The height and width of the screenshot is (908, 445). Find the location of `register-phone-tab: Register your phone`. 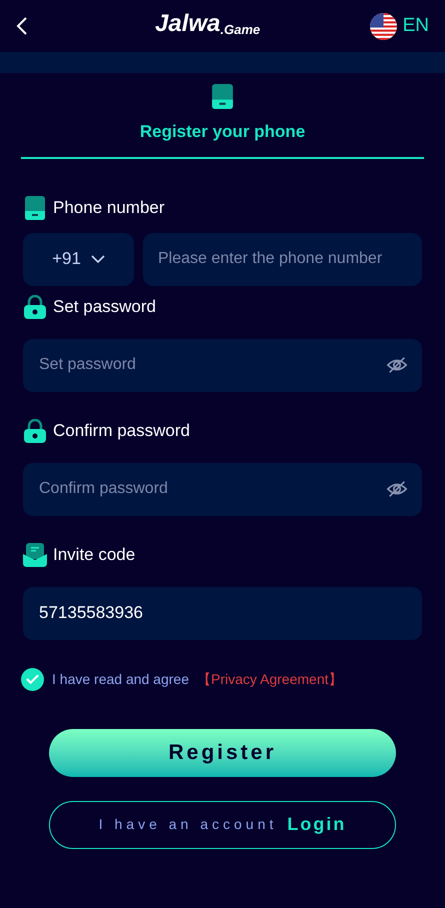

register-phone-tab: Register your phone is located at coordinates (222, 115).